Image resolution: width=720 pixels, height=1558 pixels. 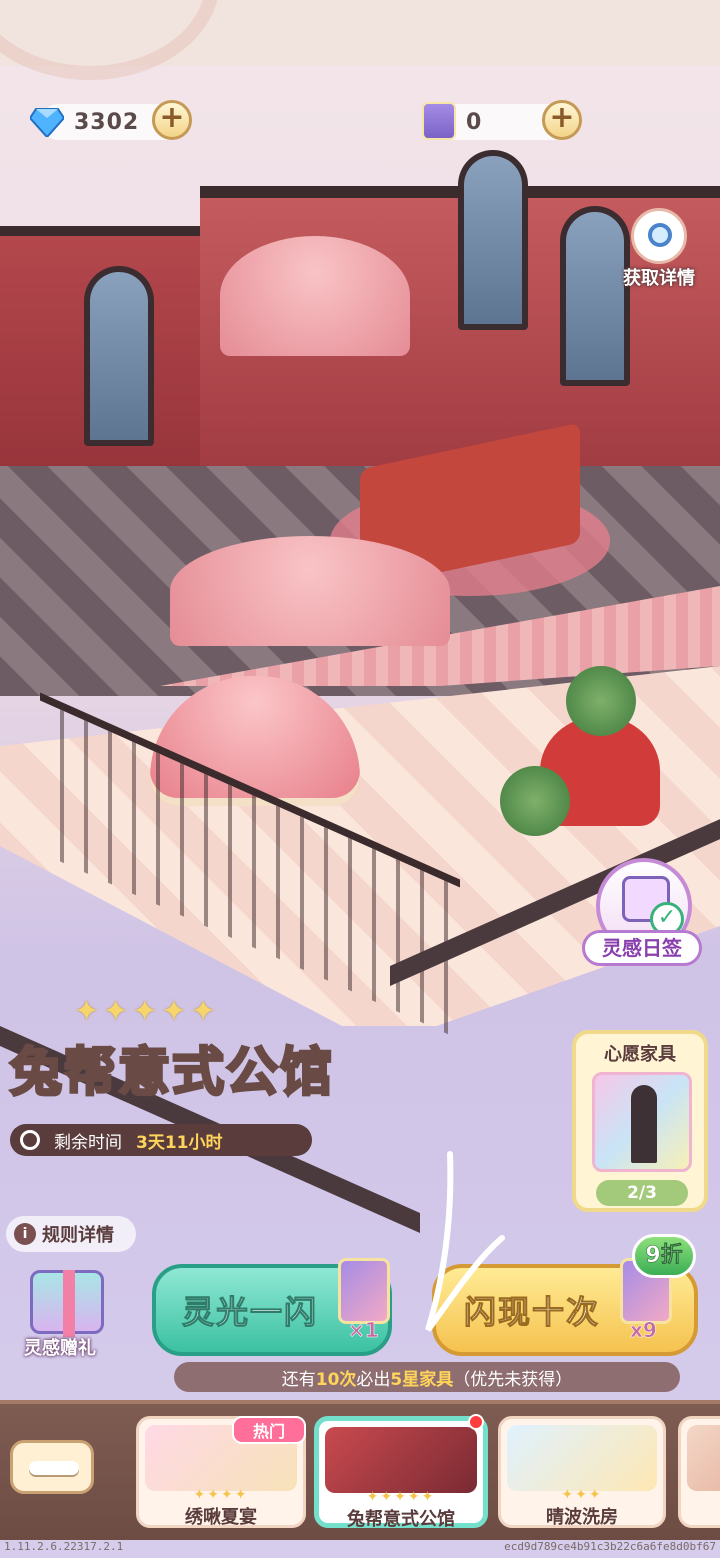 I want to click on guarantee-count: 10次, so click(x=336, y=1379).